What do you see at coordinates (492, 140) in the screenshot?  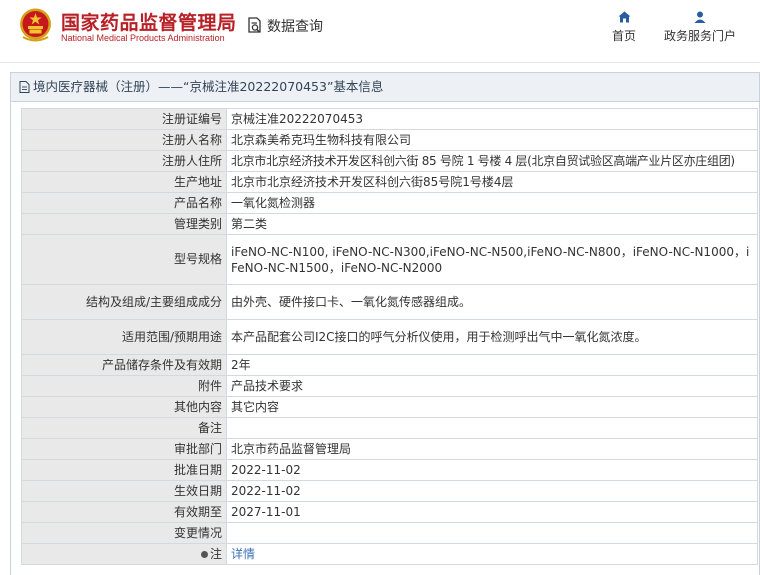 I see `row-value: 北京森美希克玛生物科技有限公司` at bounding box center [492, 140].